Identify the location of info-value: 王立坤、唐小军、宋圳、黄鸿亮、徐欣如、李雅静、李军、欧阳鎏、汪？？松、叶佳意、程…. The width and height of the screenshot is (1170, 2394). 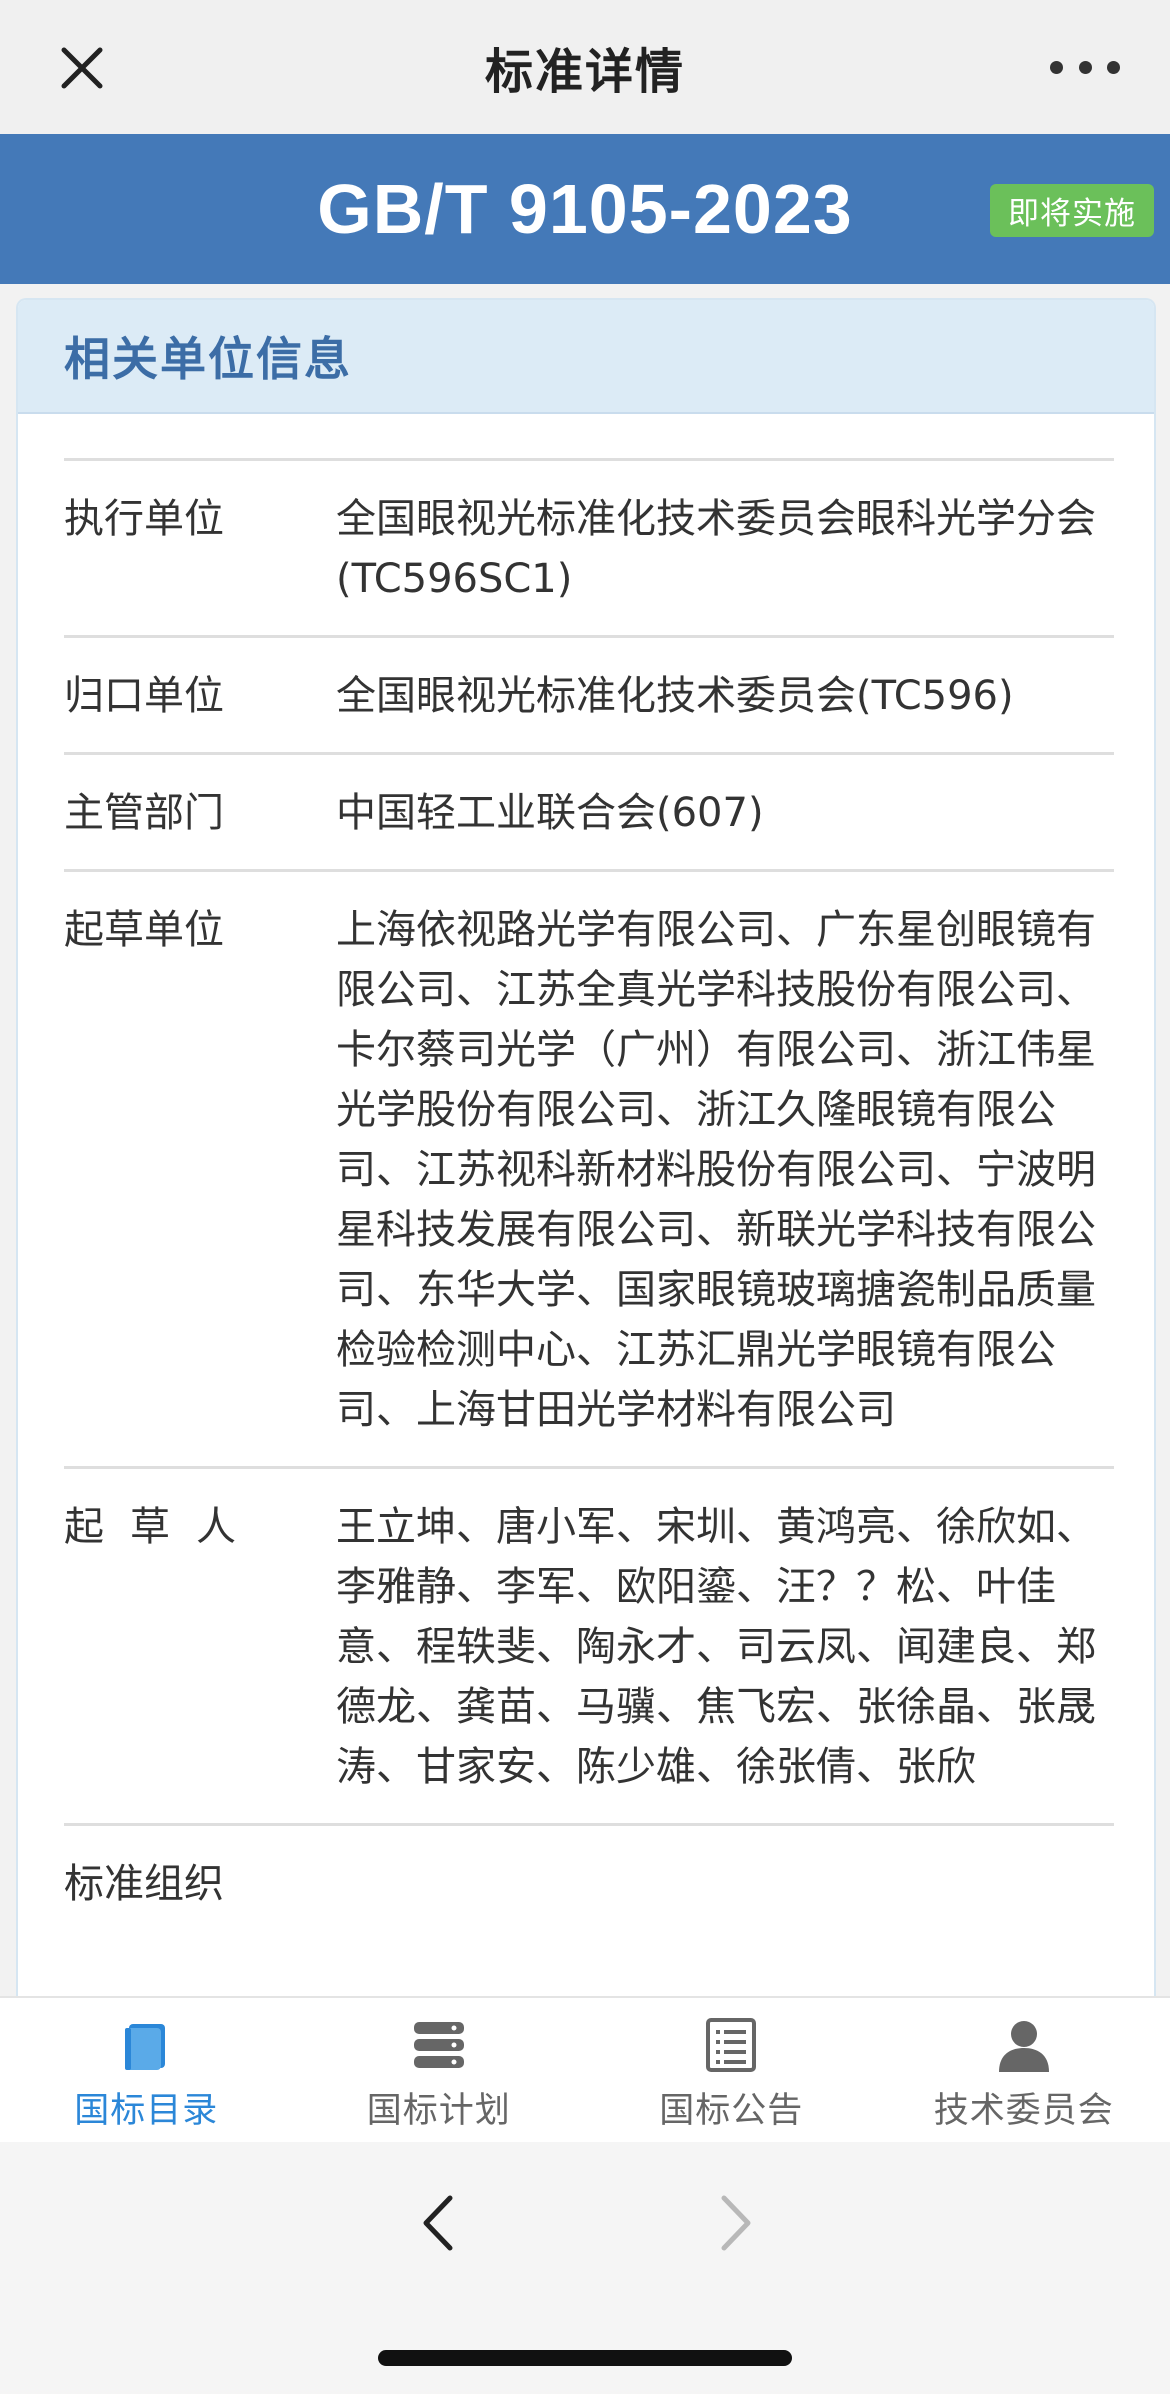
(716, 1647).